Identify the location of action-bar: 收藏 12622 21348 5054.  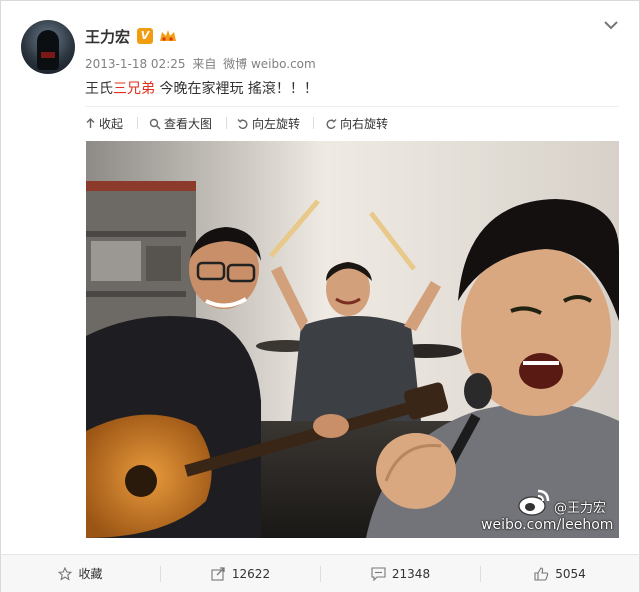
(320, 573).